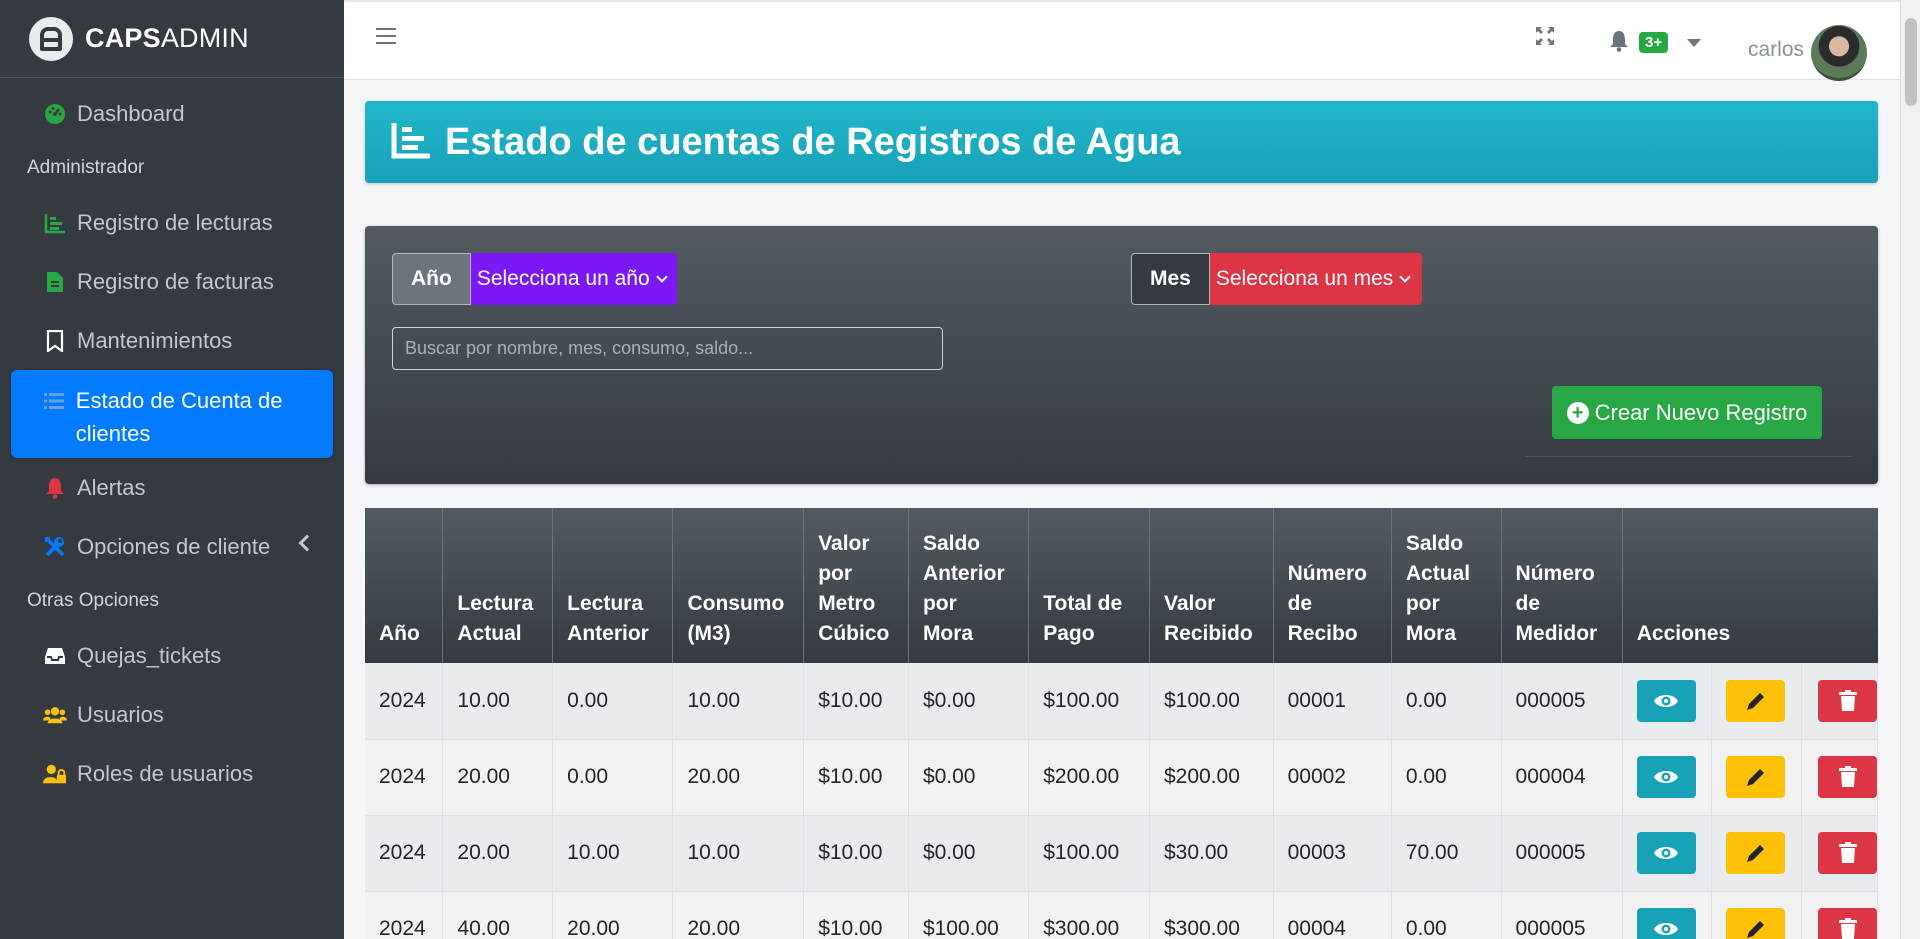 This screenshot has width=1920, height=939. I want to click on top-navbar: 3+ carlos, so click(1122, 40).